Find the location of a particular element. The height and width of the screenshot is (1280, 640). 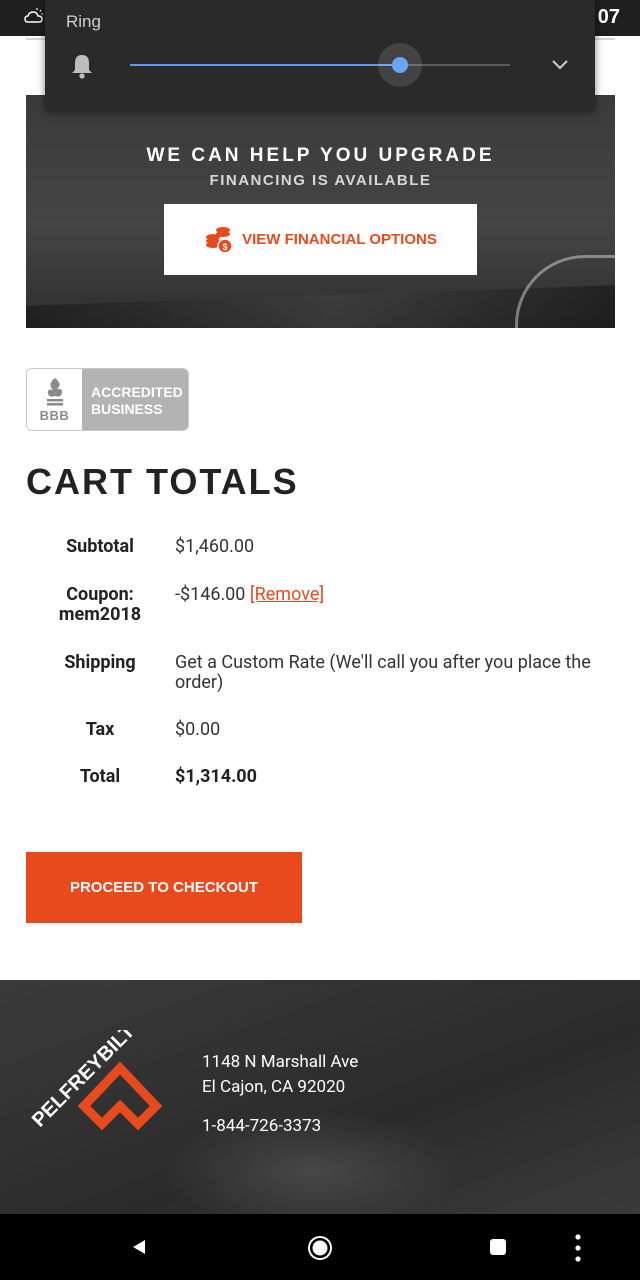

pelfreybilt-logo: PELFREYBILT is located at coordinates (109, 1090).